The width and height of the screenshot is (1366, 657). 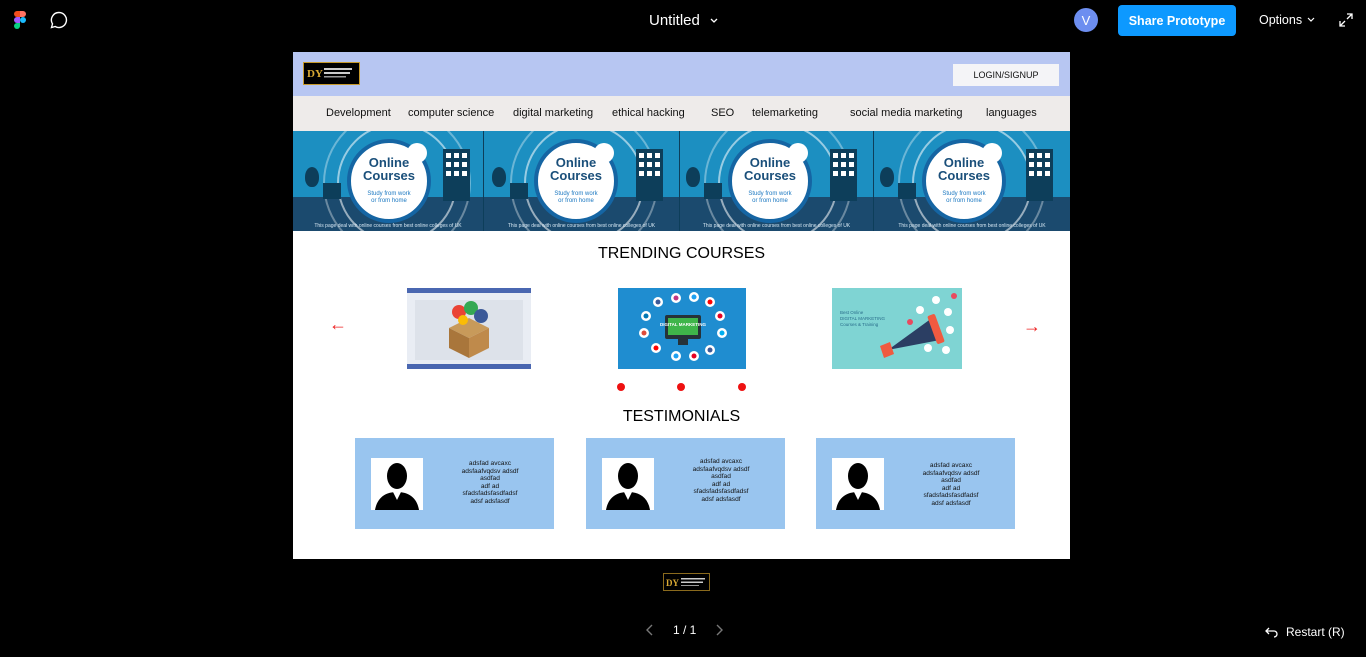 What do you see at coordinates (1006, 75) in the screenshot?
I see `login-signup-button: LOGIN/SIGNUP` at bounding box center [1006, 75].